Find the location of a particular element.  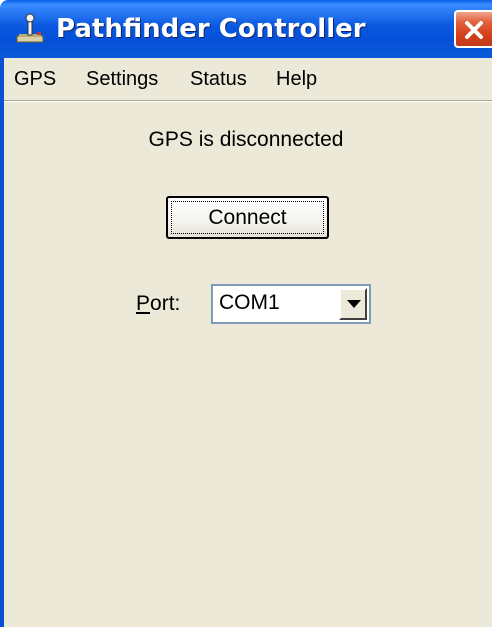

port-dropdown-button is located at coordinates (353, 304).